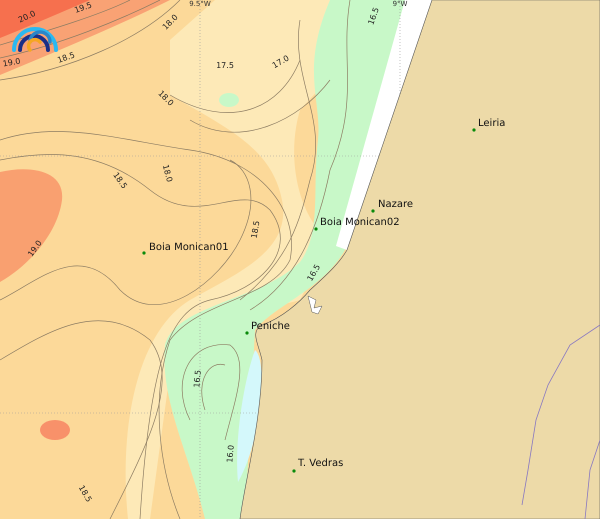  I want to click on place-label: T. Vedras, so click(321, 463).